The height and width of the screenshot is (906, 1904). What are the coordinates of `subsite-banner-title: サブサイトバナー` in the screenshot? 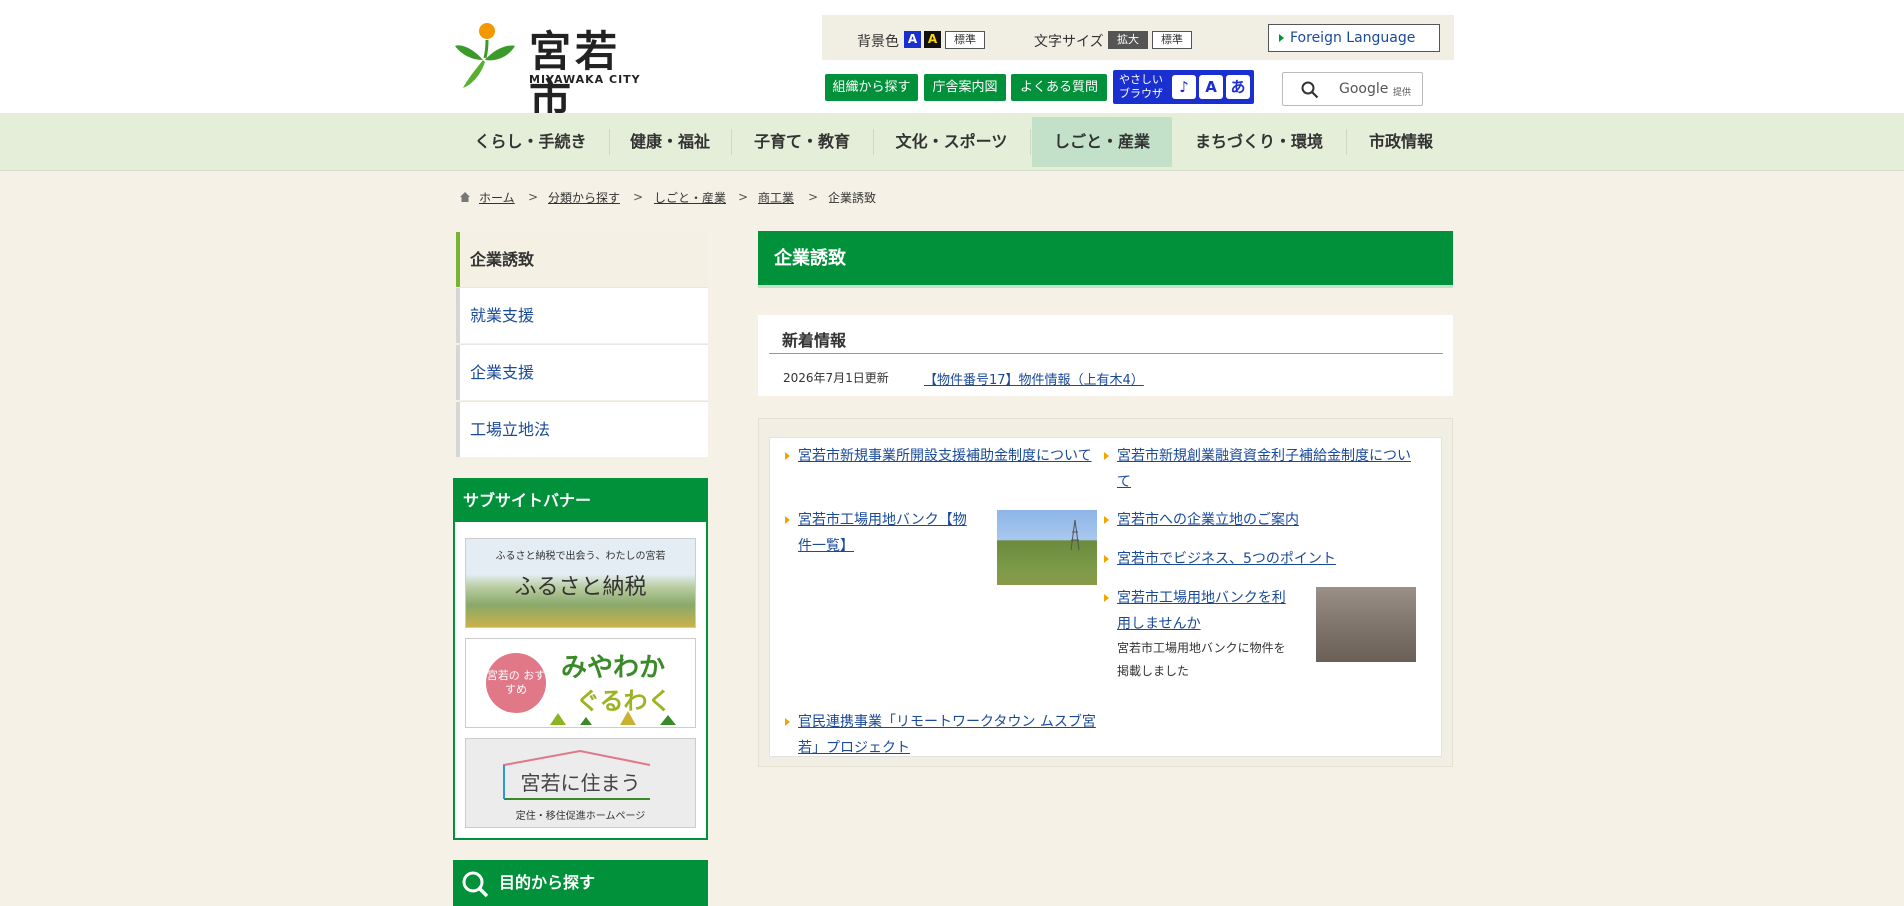 It's located at (580, 501).